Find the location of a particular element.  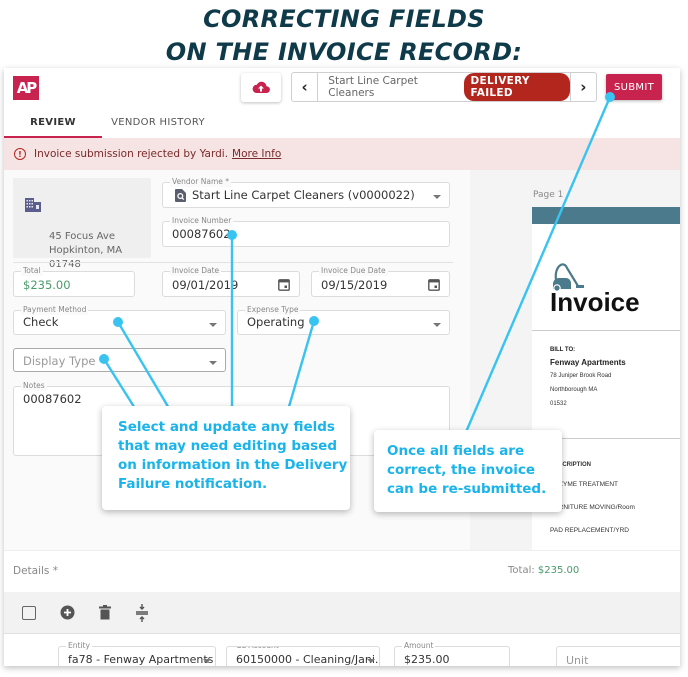

document-header-band is located at coordinates (606, 215).